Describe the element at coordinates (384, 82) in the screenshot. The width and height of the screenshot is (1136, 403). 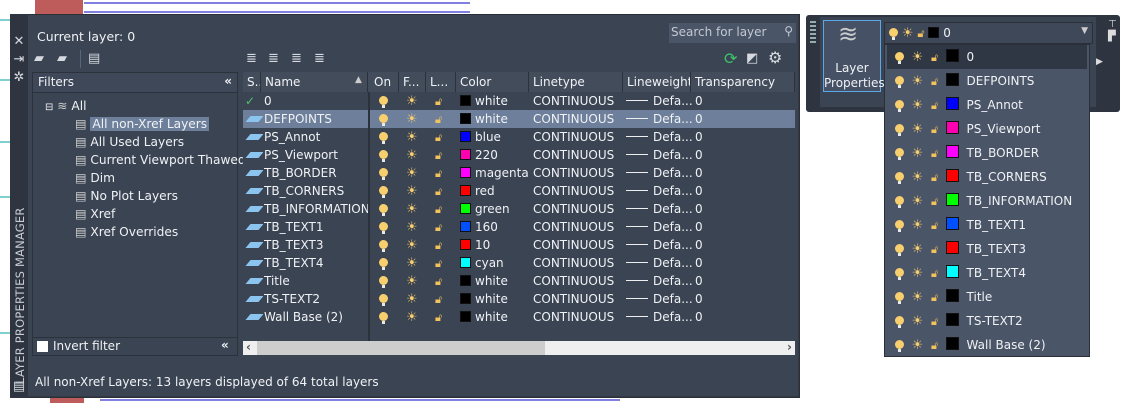
I see `column-header: On` at that location.